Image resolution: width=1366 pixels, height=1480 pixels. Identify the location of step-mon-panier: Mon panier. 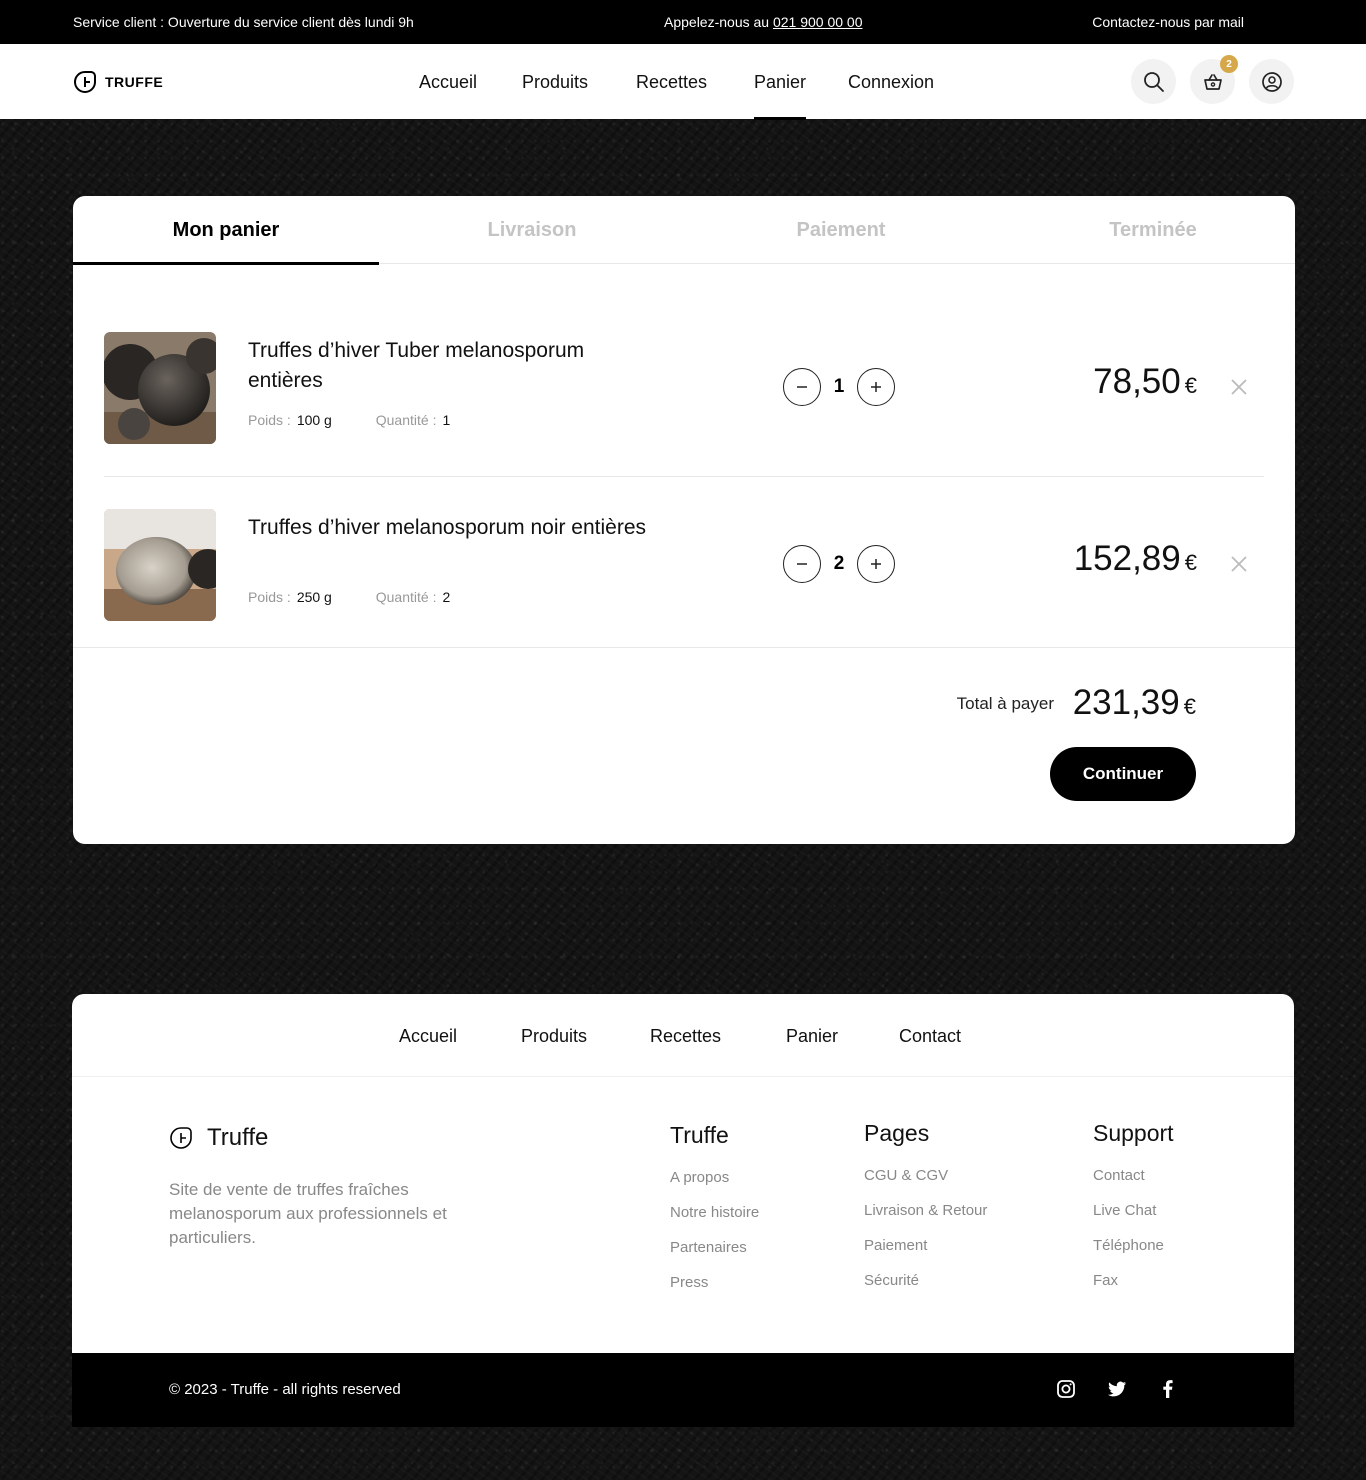
(226, 230).